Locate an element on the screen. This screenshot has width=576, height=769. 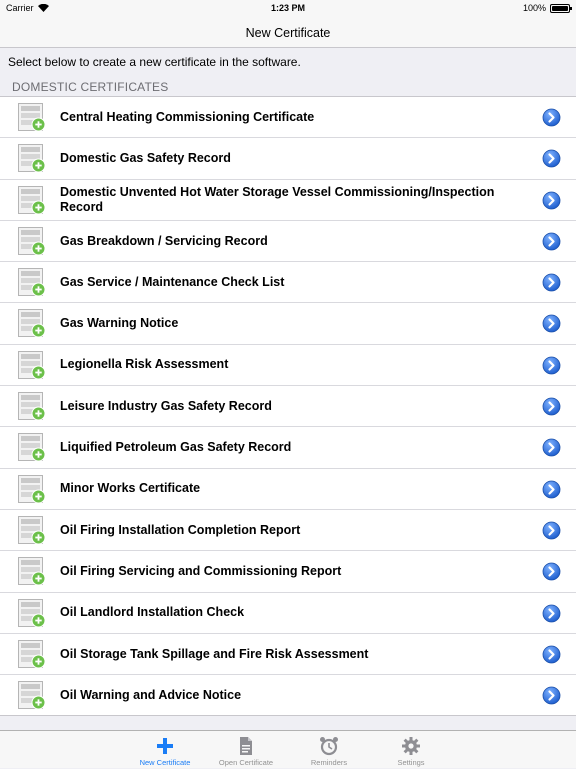
clock: 1:23 PM is located at coordinates (288, 8).